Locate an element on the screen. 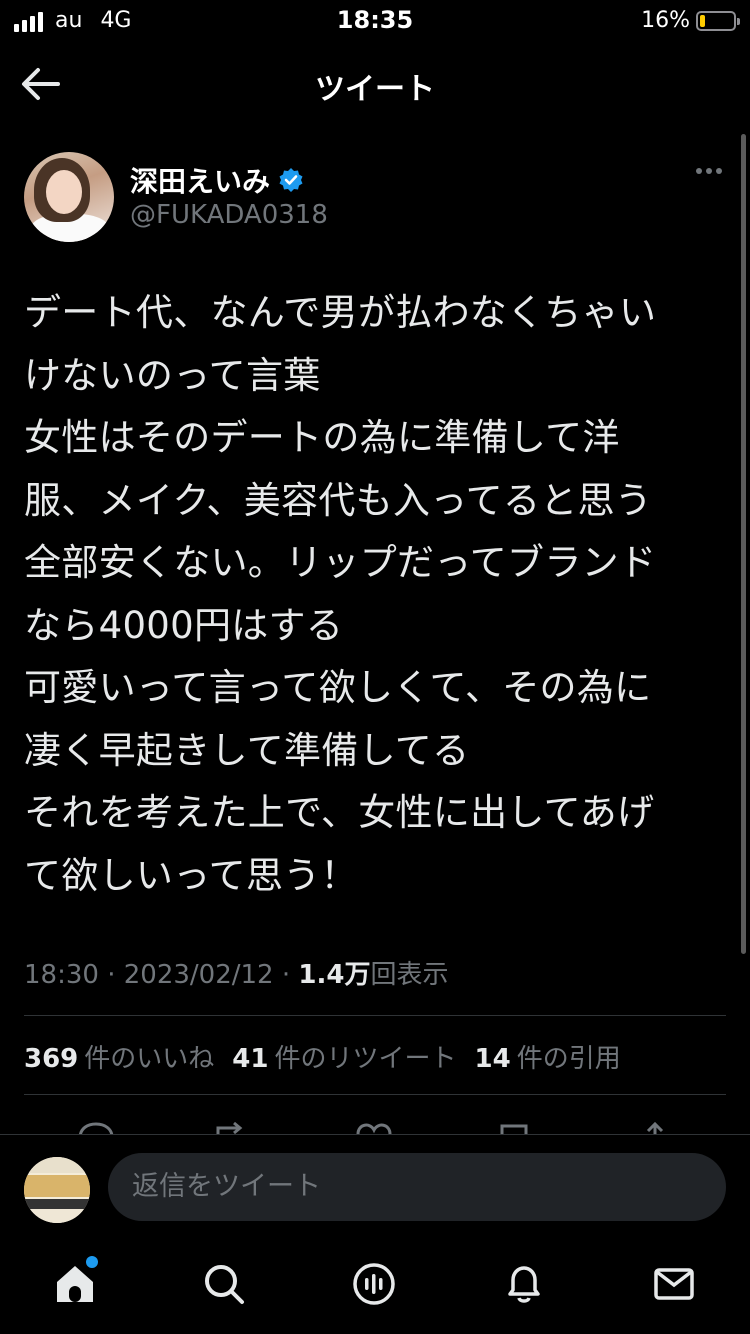 The height and width of the screenshot is (1334, 750). likes-label: 件のいいね is located at coordinates (149, 1059).